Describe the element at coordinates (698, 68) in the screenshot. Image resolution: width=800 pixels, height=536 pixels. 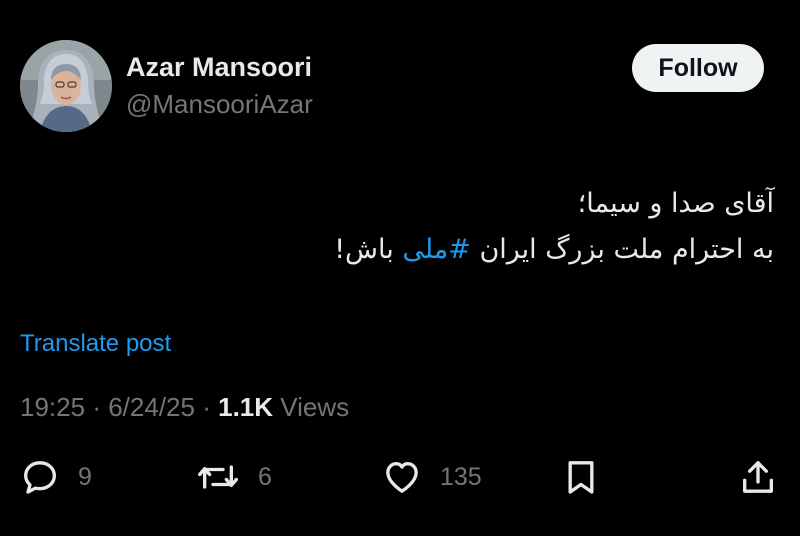
I see `follow-button: Follow` at that location.